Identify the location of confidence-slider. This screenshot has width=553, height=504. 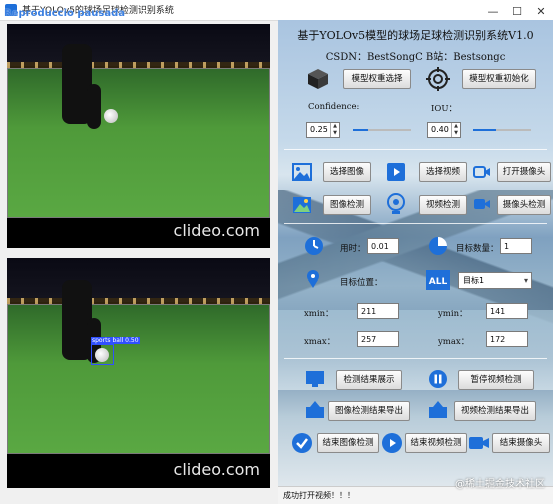
(382, 130).